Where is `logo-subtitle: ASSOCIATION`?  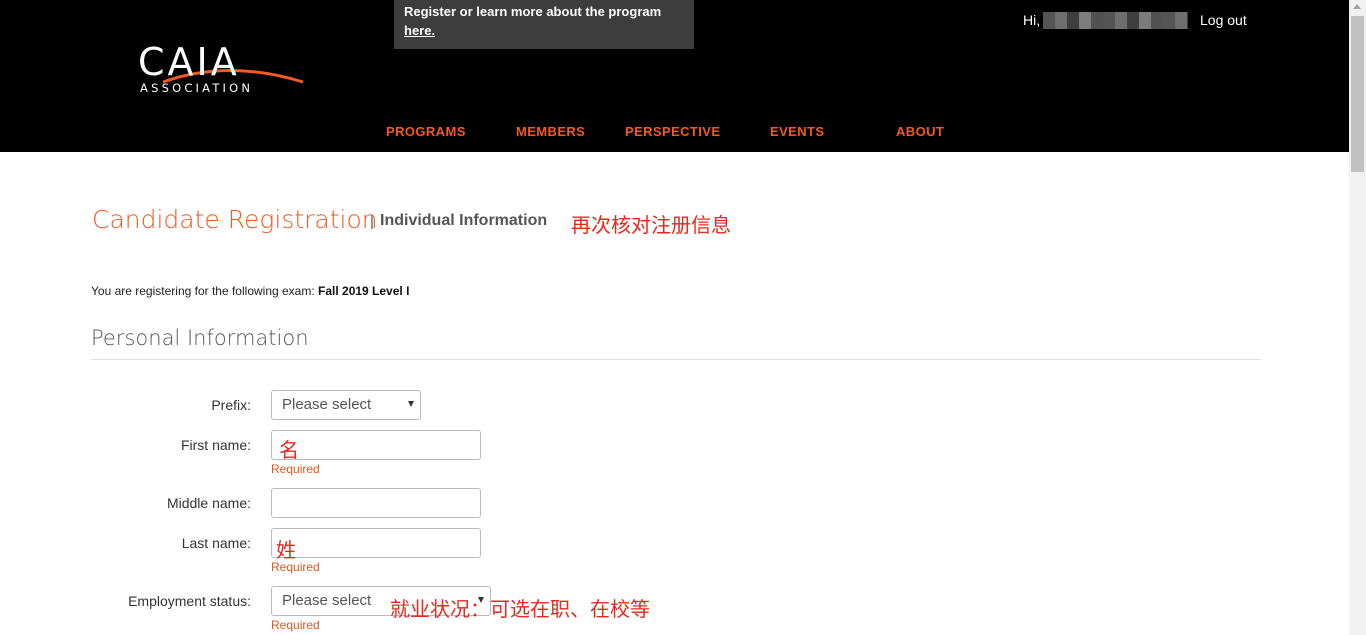 logo-subtitle: ASSOCIATION is located at coordinates (197, 88).